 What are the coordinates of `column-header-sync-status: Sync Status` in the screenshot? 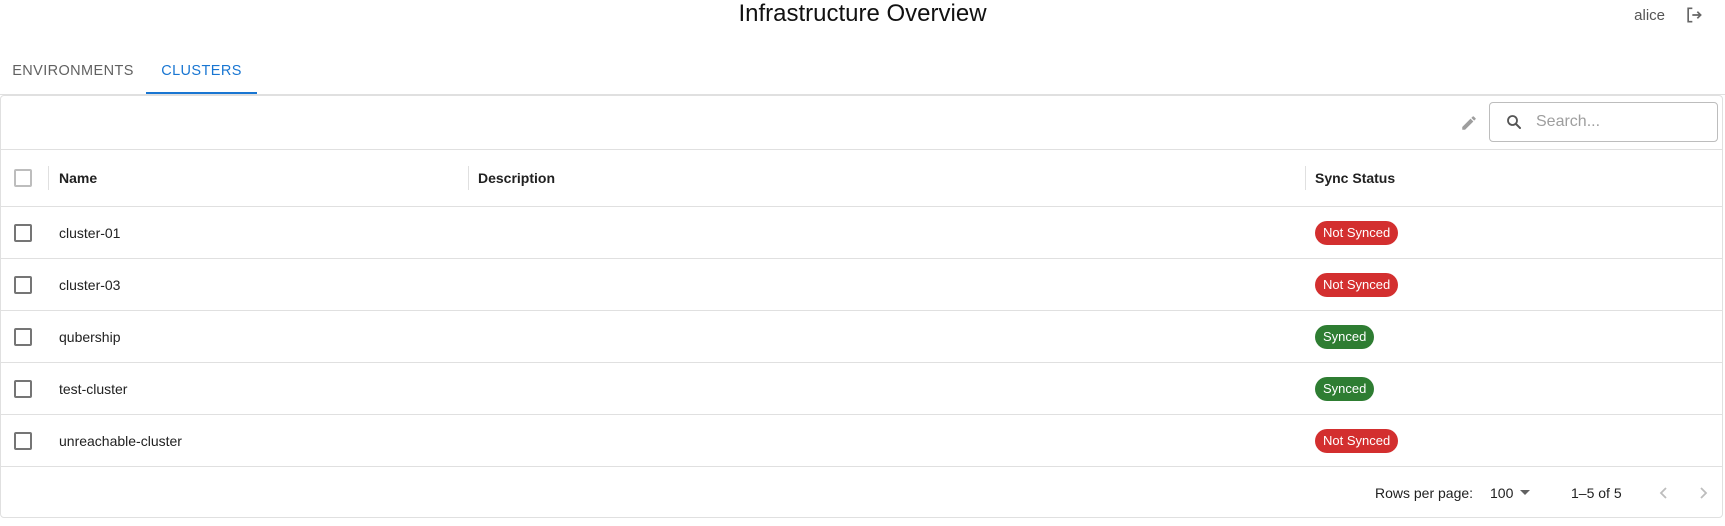 It's located at (1355, 178).